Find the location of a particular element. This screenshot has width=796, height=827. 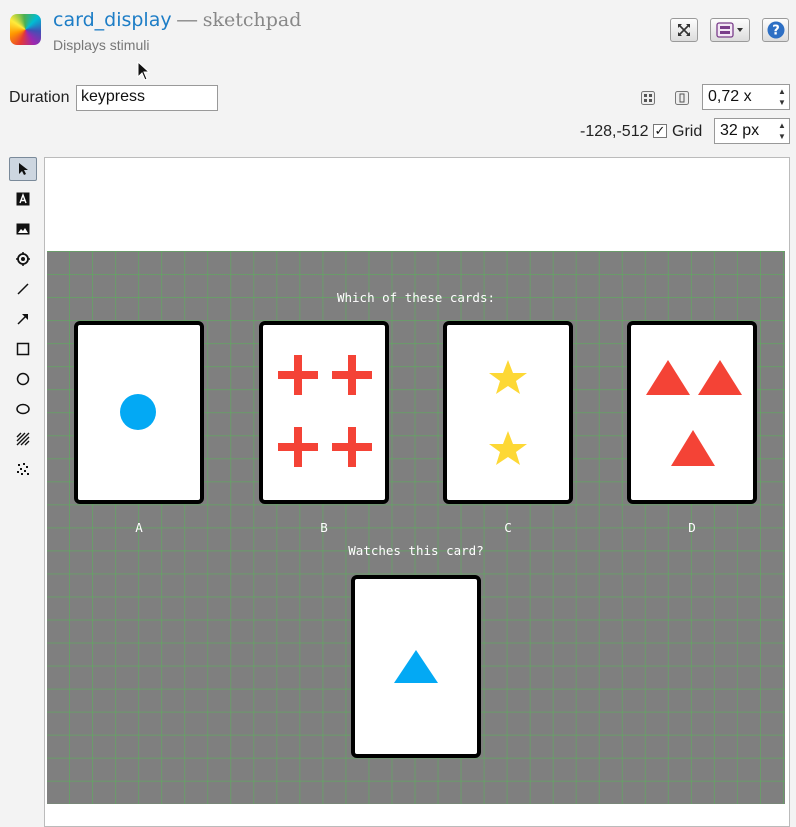

center-stage-icon is located at coordinates (648, 98).